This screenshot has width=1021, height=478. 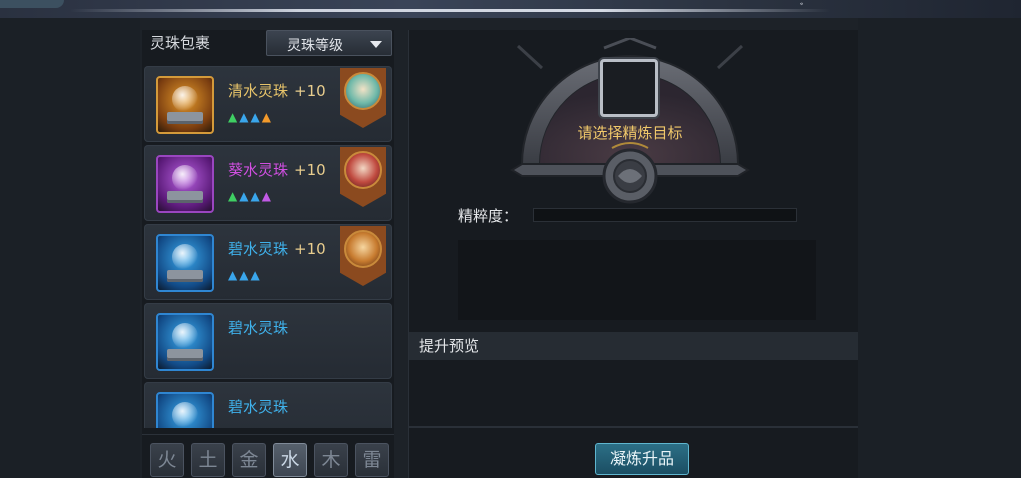 What do you see at coordinates (167, 460) in the screenshot?
I see `element-tab-fire: 火` at bounding box center [167, 460].